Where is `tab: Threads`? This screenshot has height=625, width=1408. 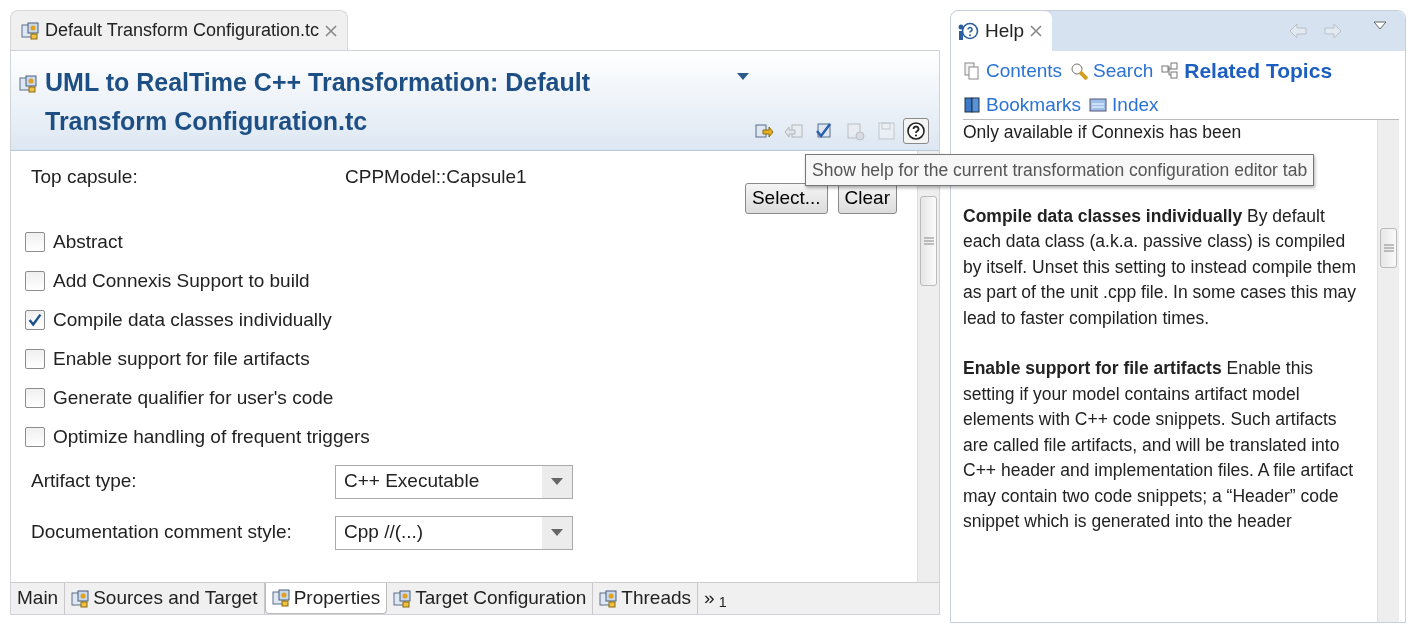
tab: Threads is located at coordinates (646, 598).